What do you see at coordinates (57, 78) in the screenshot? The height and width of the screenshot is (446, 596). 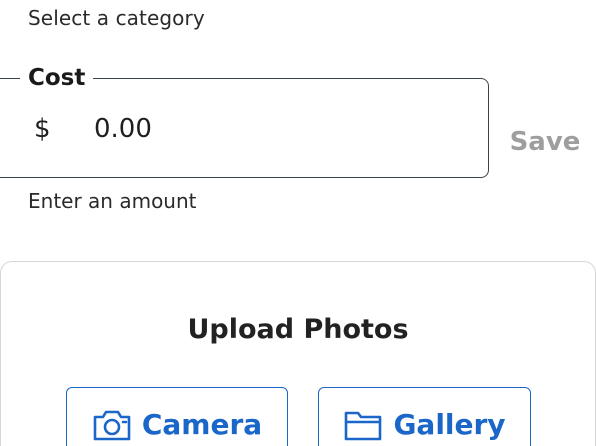 I see `cost-label: Cost` at bounding box center [57, 78].